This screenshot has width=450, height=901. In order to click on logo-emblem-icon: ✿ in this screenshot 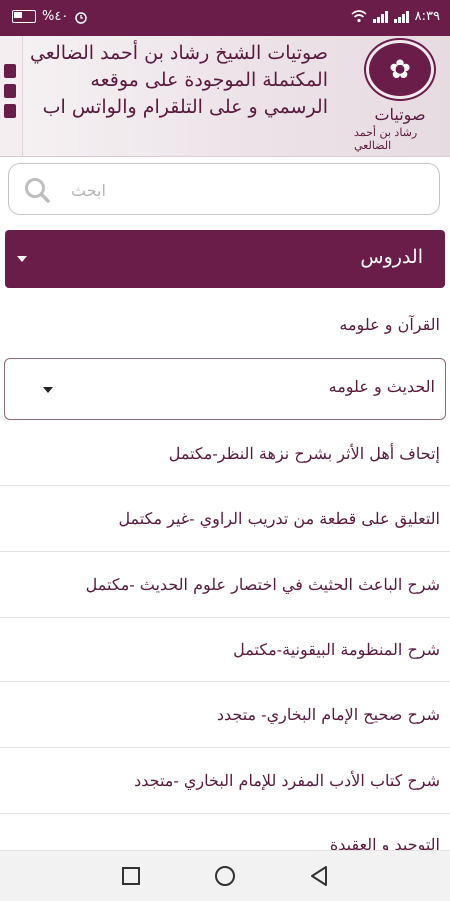, I will do `click(400, 69)`.